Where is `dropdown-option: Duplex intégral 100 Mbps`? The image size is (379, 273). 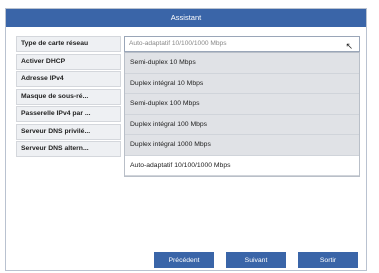
dropdown-option: Duplex intégral 100 Mbps is located at coordinates (242, 125).